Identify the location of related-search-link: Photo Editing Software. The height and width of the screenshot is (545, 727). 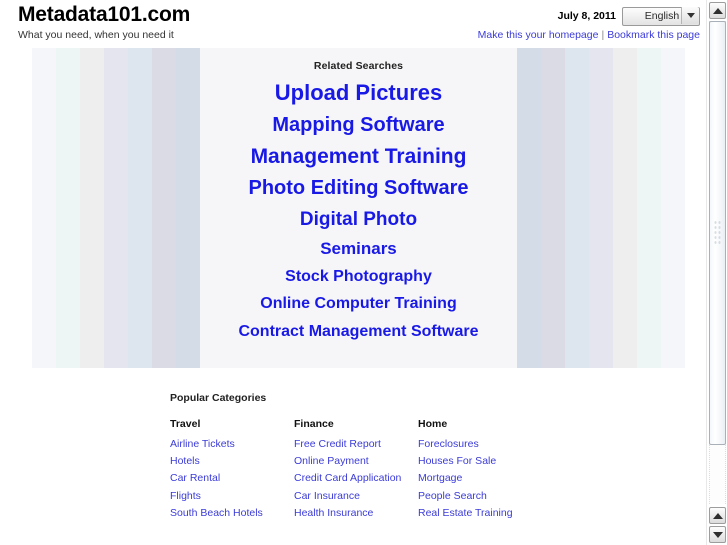
(358, 188).